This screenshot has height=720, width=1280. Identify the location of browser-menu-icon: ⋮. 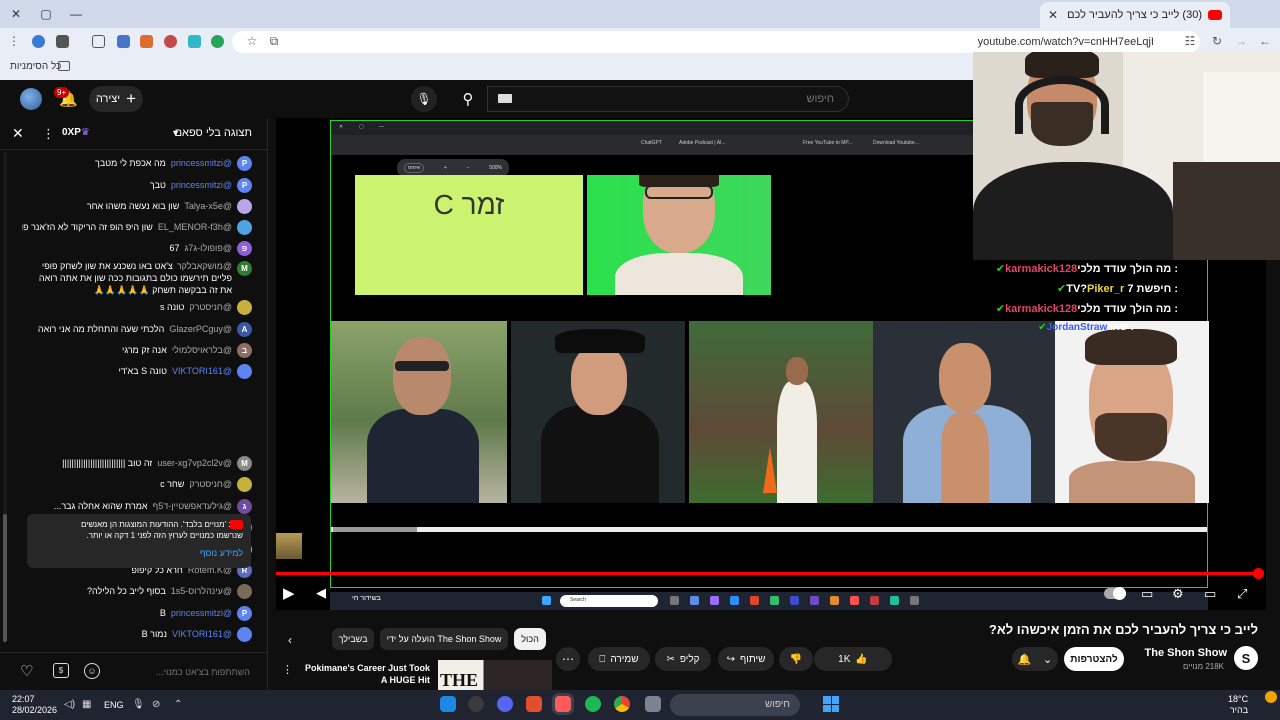
(14, 42).